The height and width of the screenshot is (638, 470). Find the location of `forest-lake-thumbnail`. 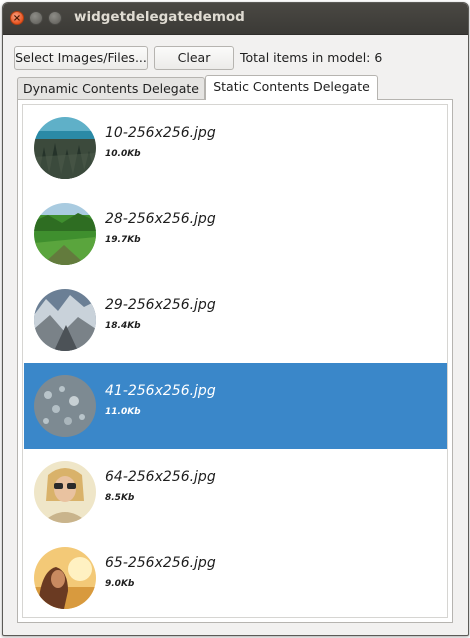

forest-lake-thumbnail is located at coordinates (65, 148).